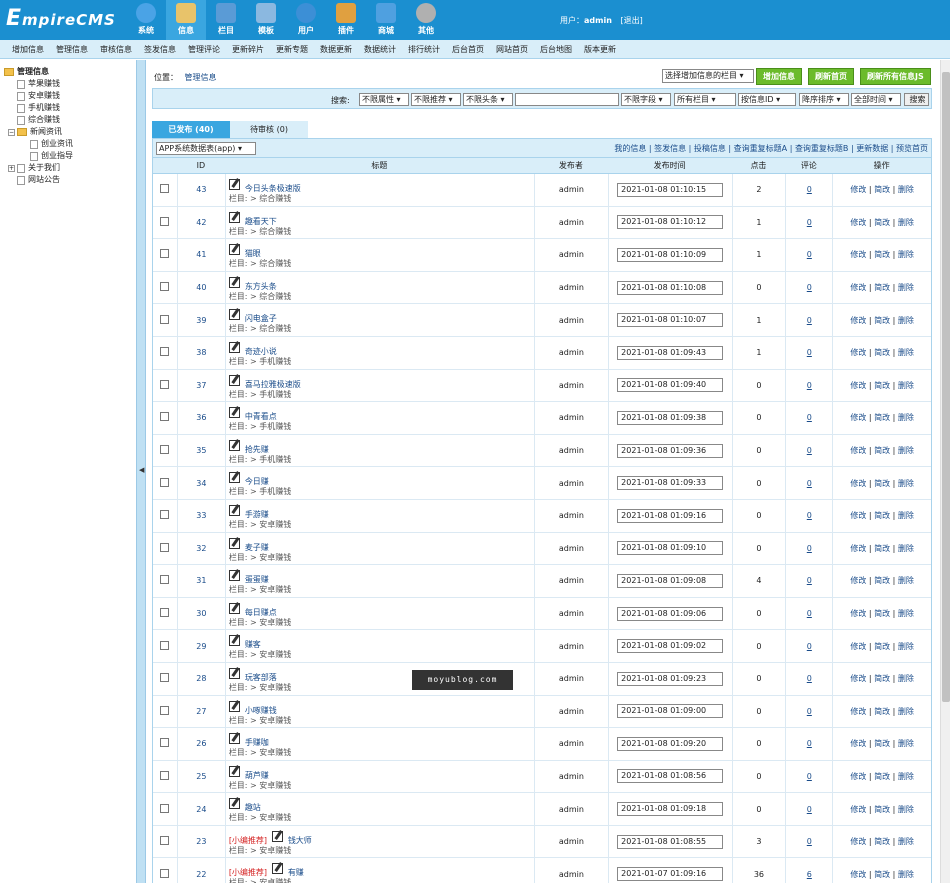  I want to click on submenu-item: 后台地图, so click(556, 49).